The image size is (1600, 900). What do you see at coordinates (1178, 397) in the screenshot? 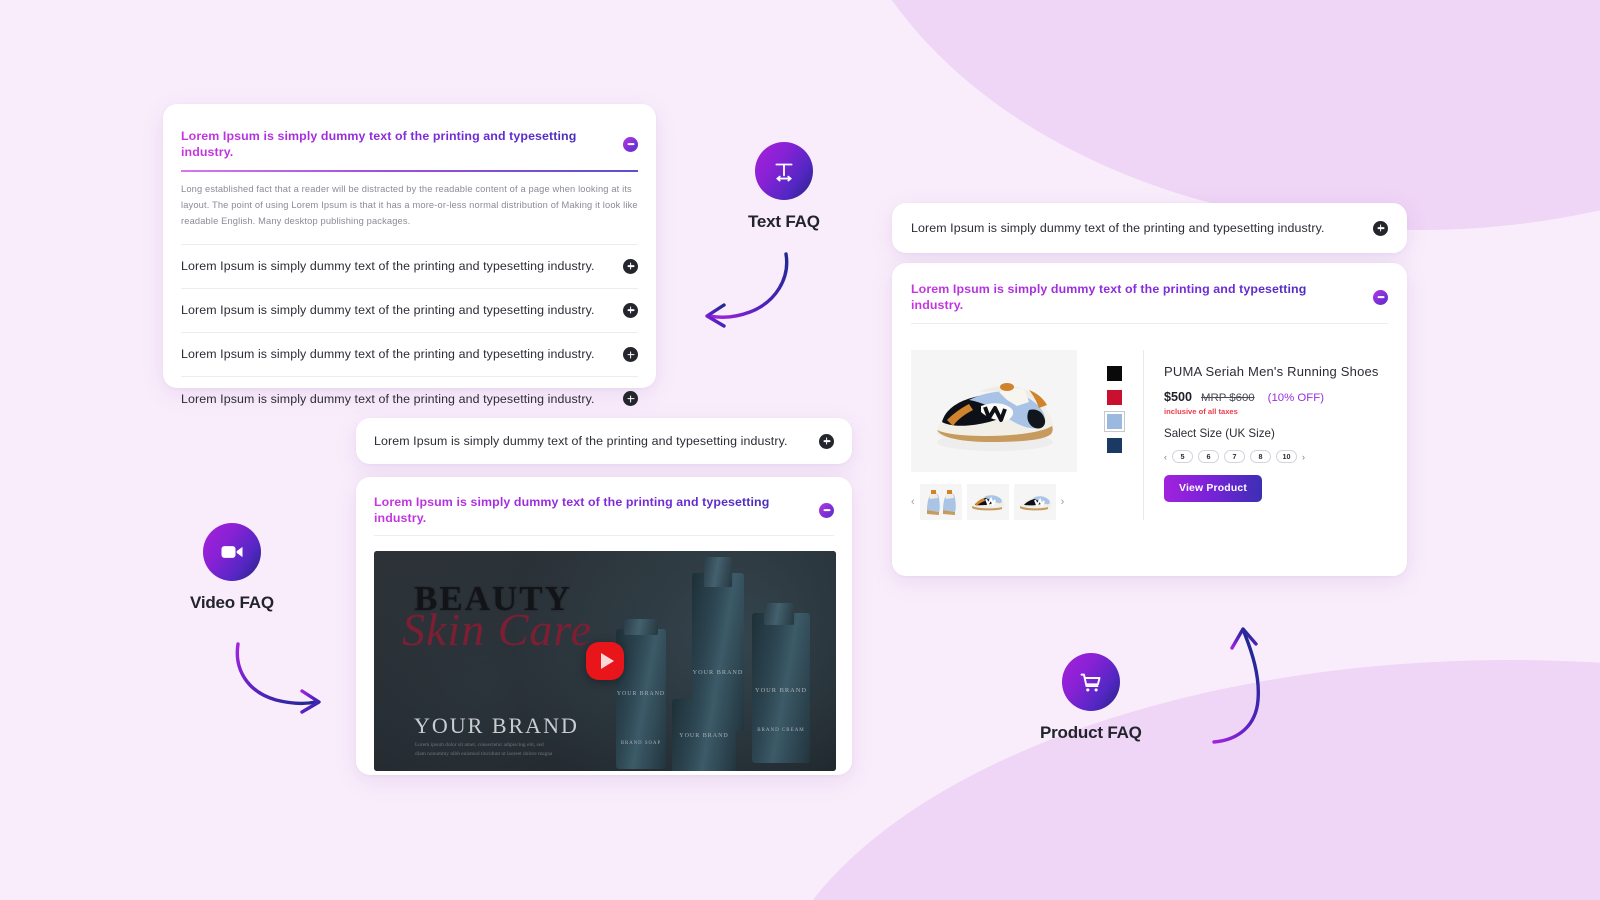
I see `product-price: $500` at bounding box center [1178, 397].